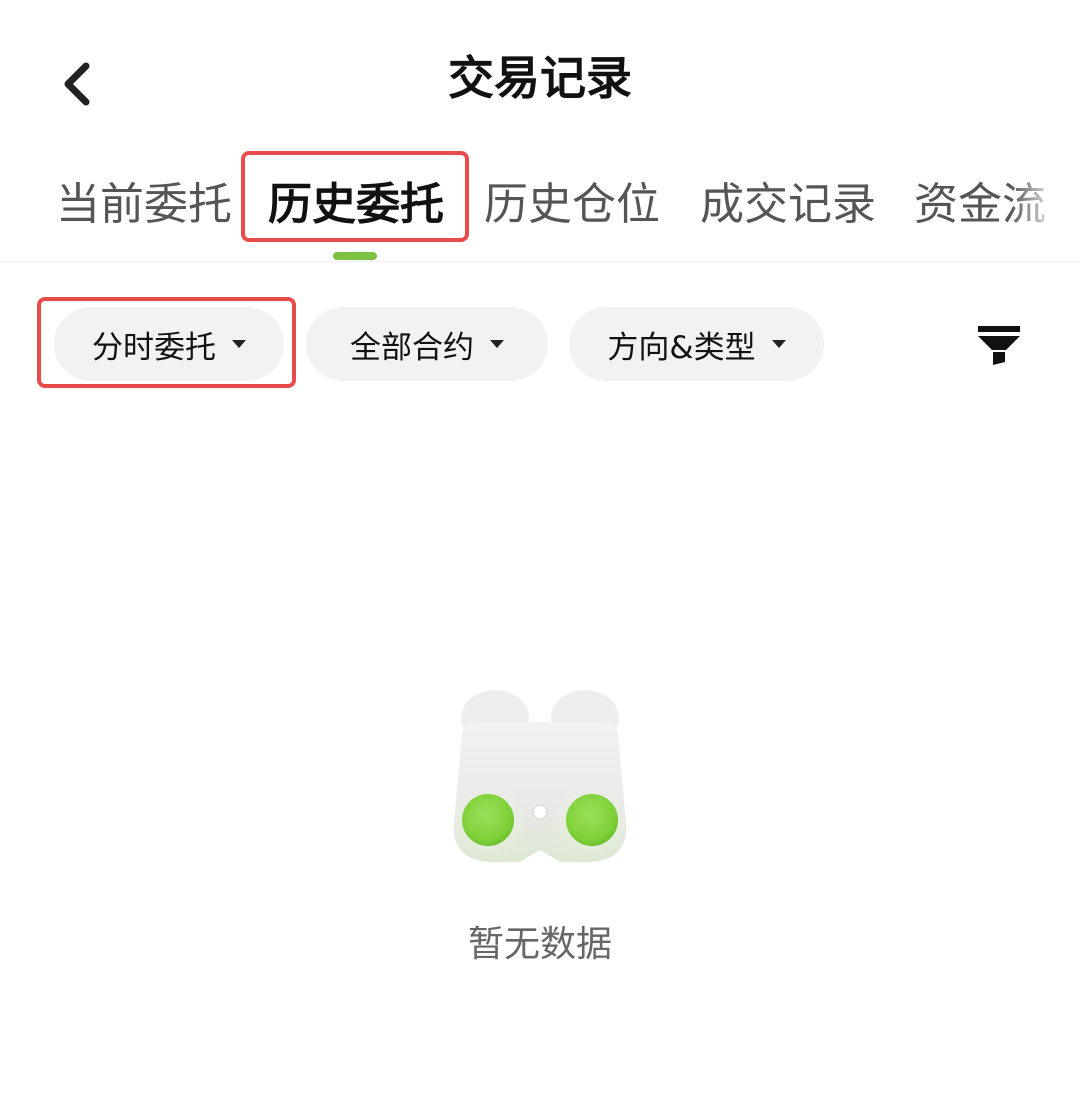  I want to click on tab-fund-flow: 资金流, so click(980, 205).